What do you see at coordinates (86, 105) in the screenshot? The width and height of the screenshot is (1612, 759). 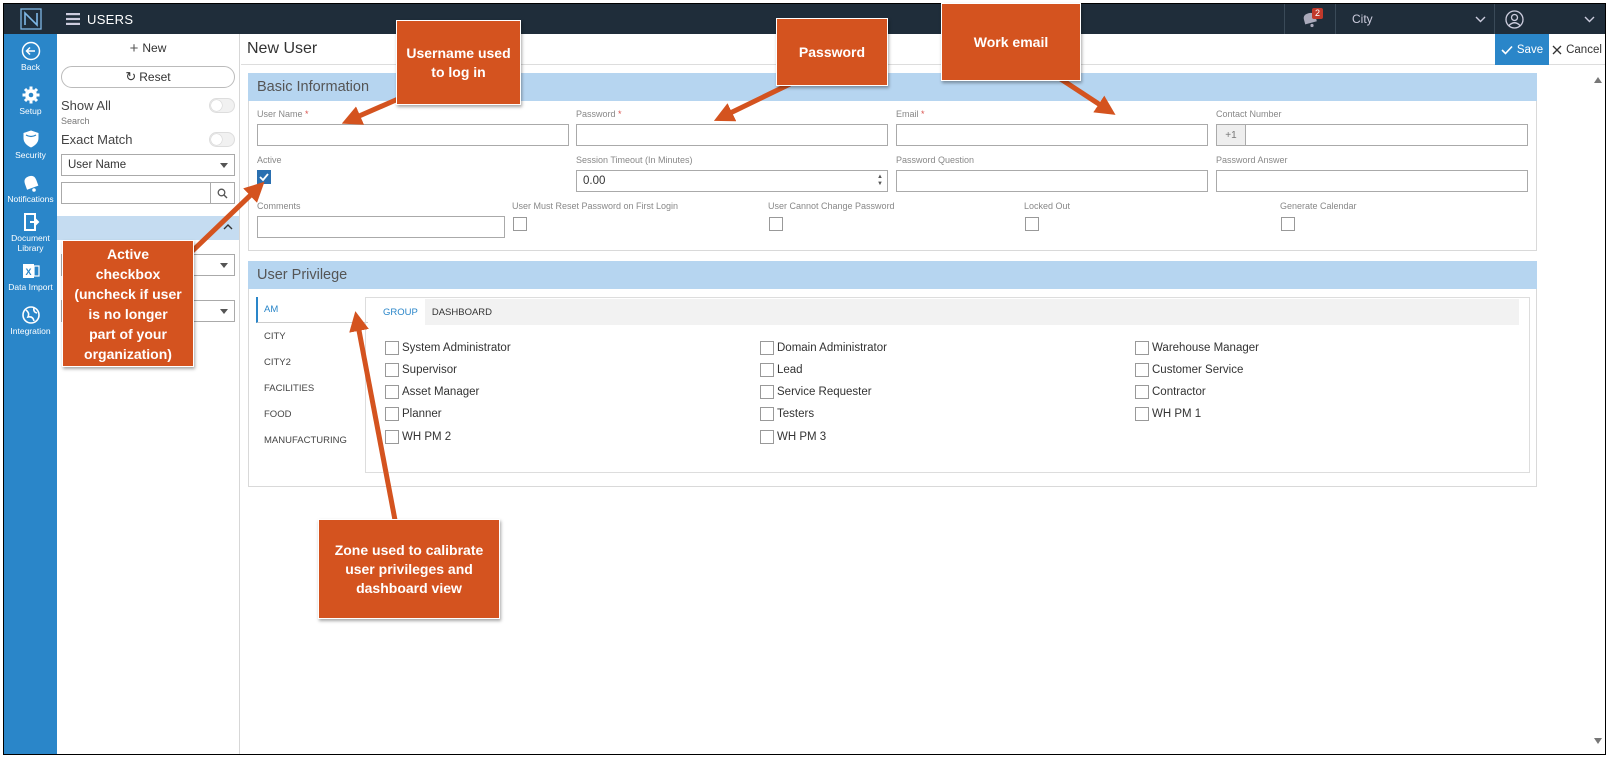 I see `show-all-label: Show All` at bounding box center [86, 105].